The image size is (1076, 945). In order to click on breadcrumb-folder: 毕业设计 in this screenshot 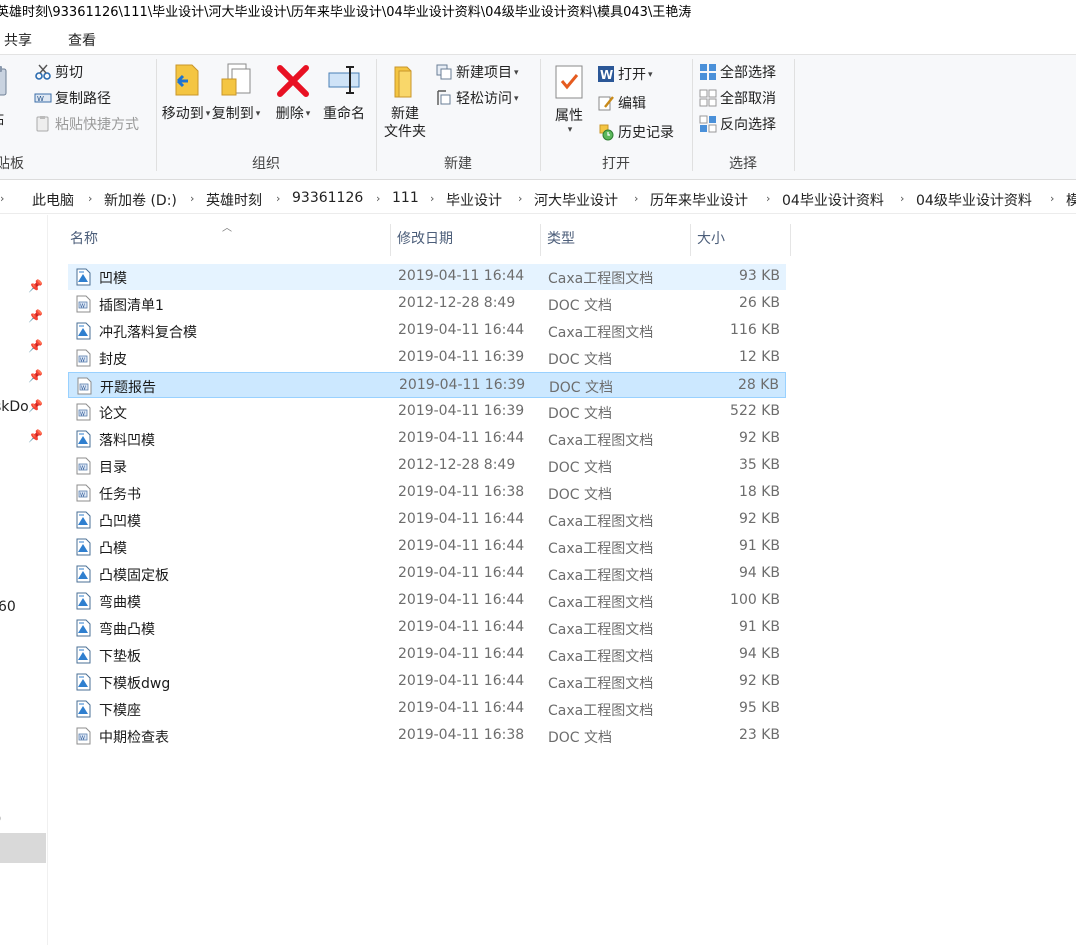, I will do `click(474, 200)`.